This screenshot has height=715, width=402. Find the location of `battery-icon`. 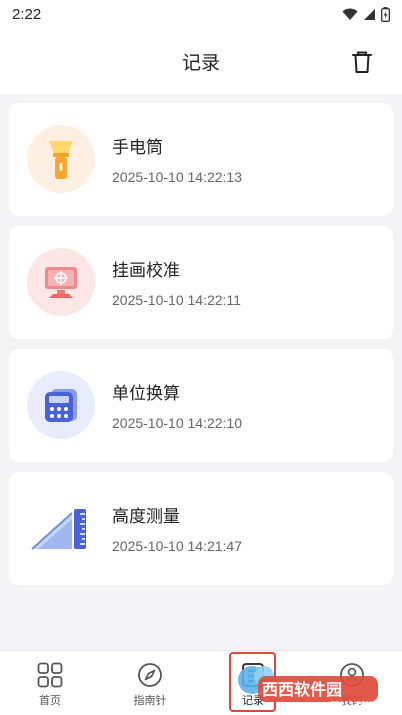

battery-icon is located at coordinates (385, 14).